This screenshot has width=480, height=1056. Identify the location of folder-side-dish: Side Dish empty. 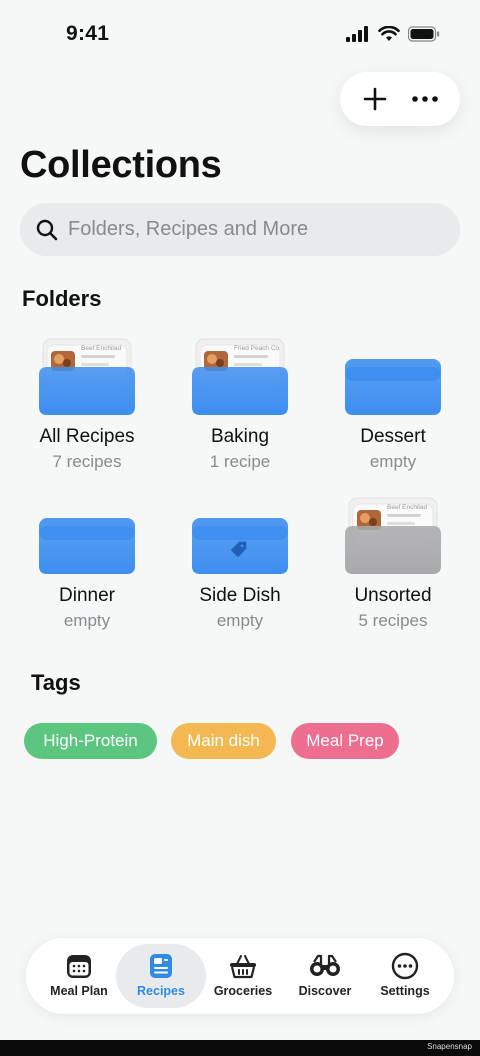
(240, 566).